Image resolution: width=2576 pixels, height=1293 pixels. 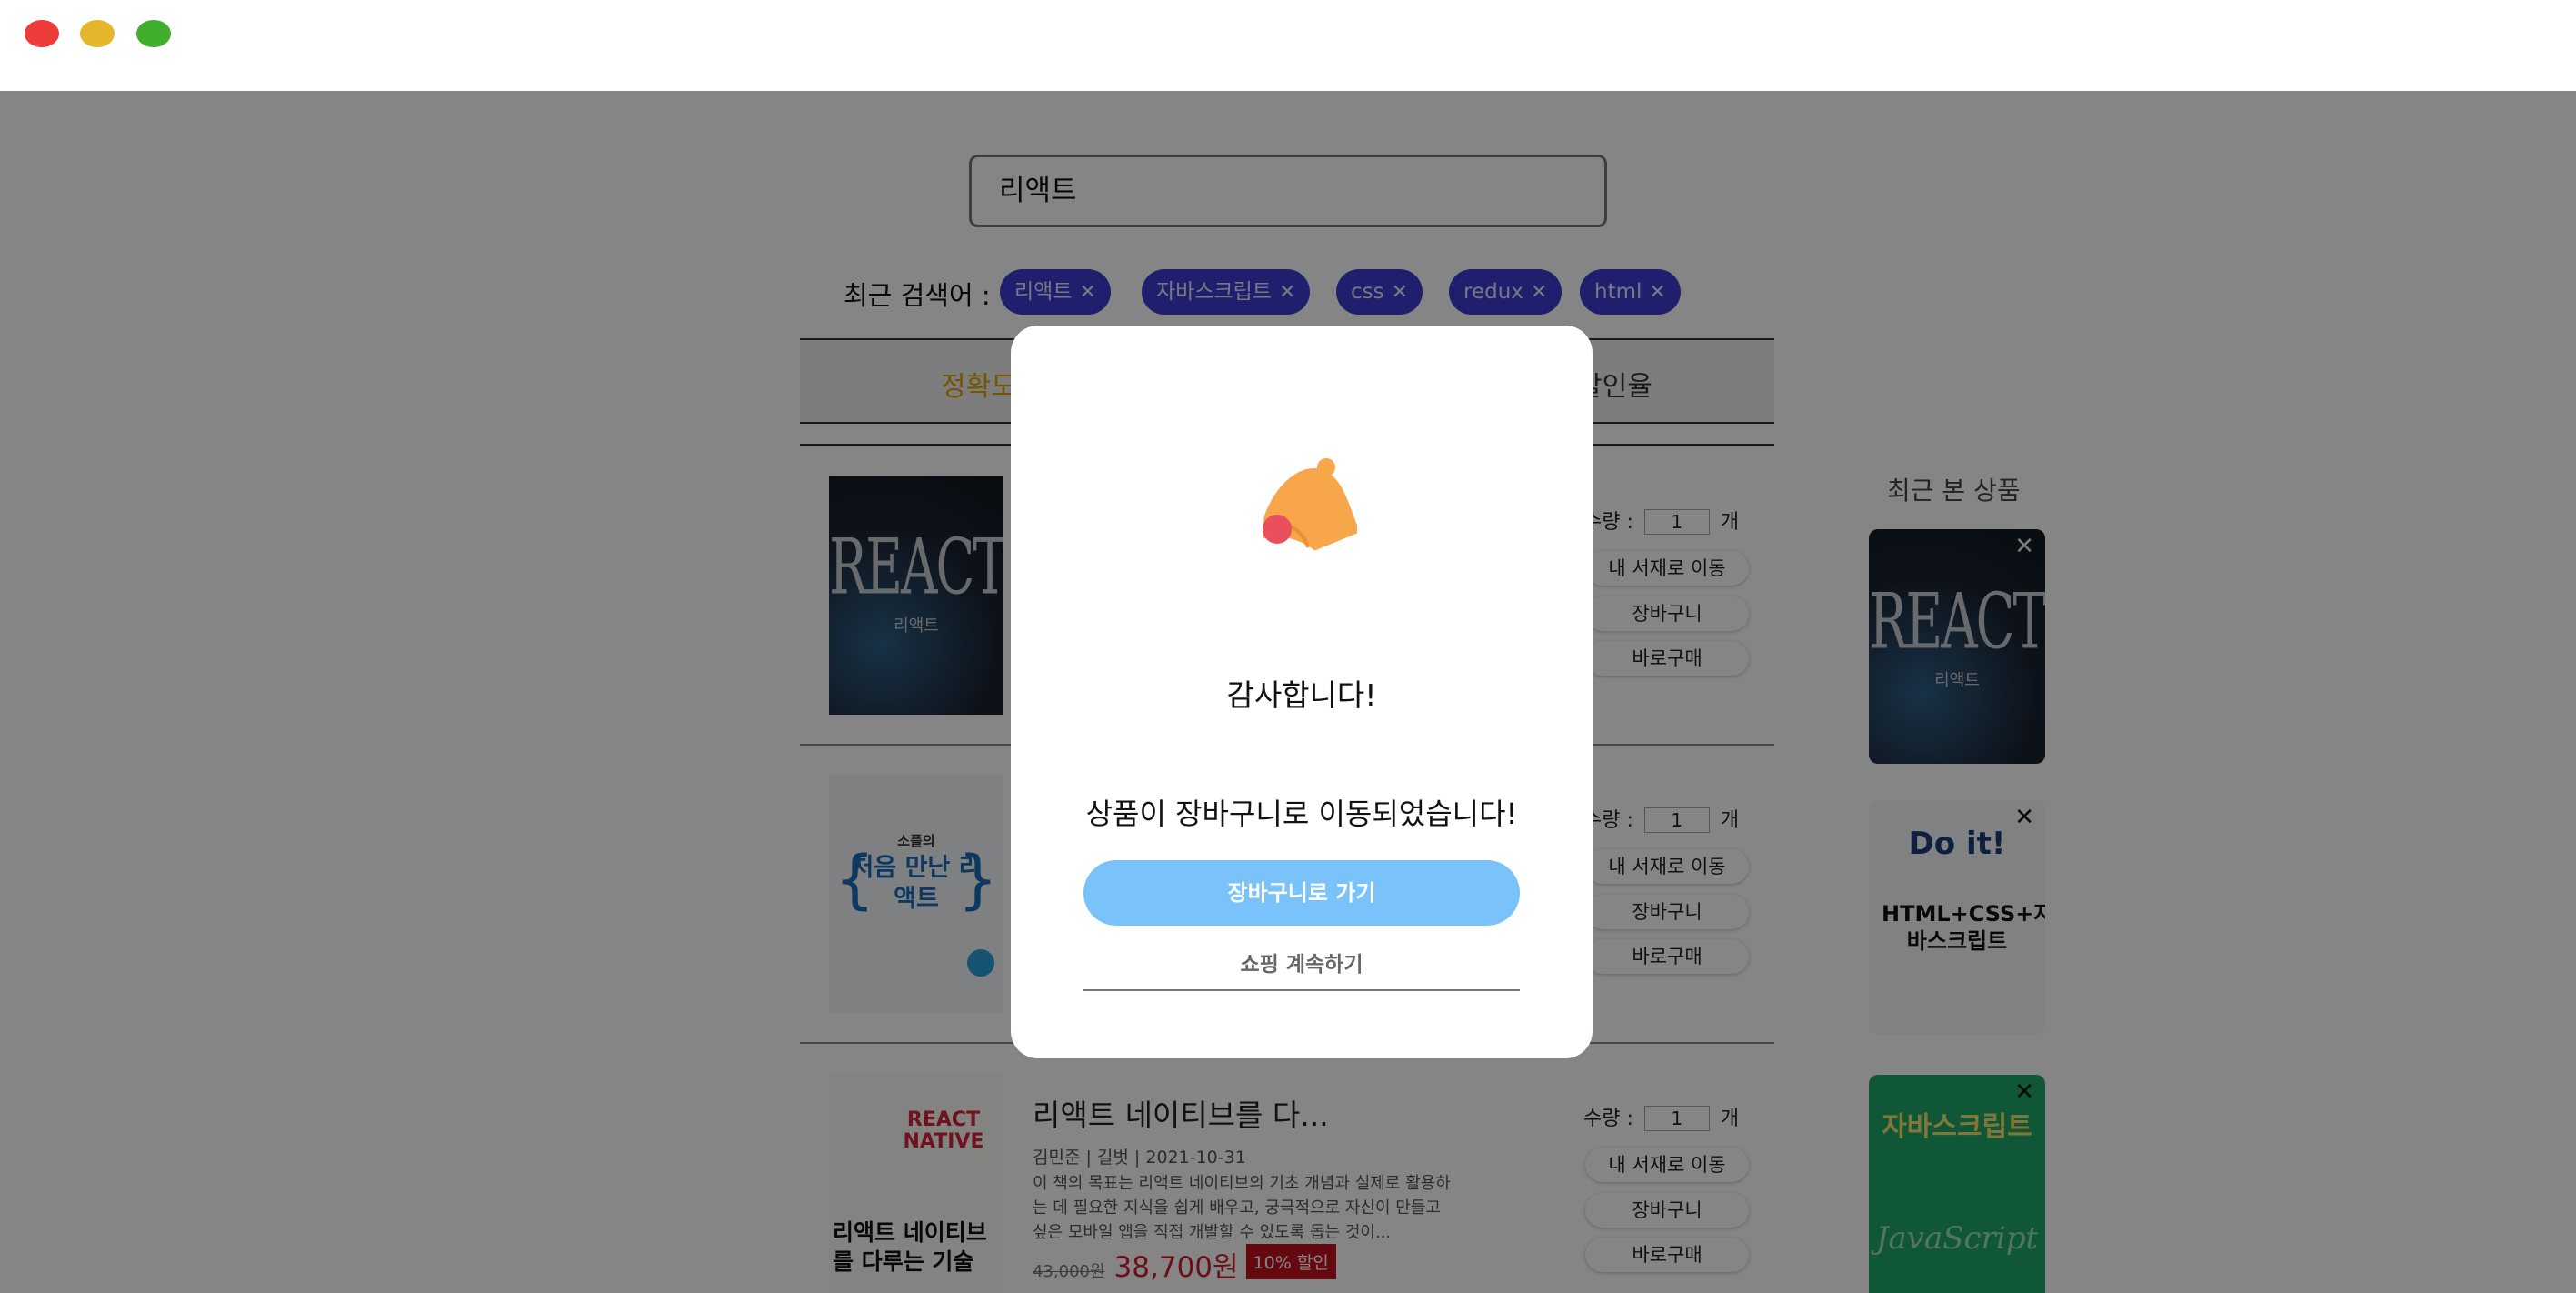 I want to click on modal-title: 감사합니다!, so click(x=1301, y=695).